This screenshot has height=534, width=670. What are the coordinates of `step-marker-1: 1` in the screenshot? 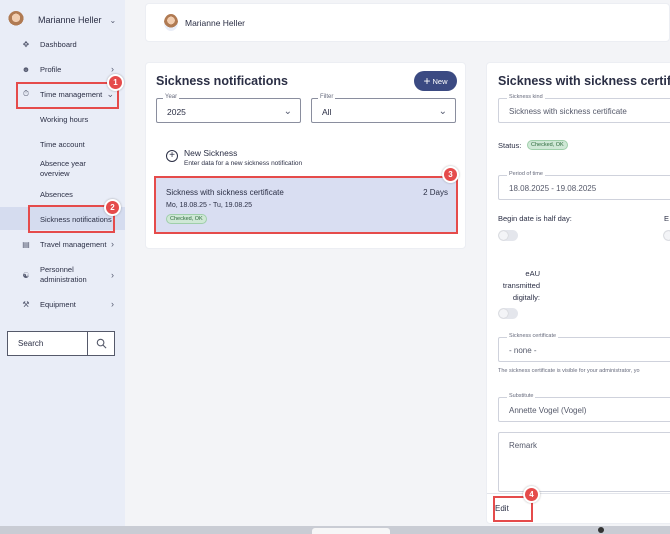 It's located at (115, 82).